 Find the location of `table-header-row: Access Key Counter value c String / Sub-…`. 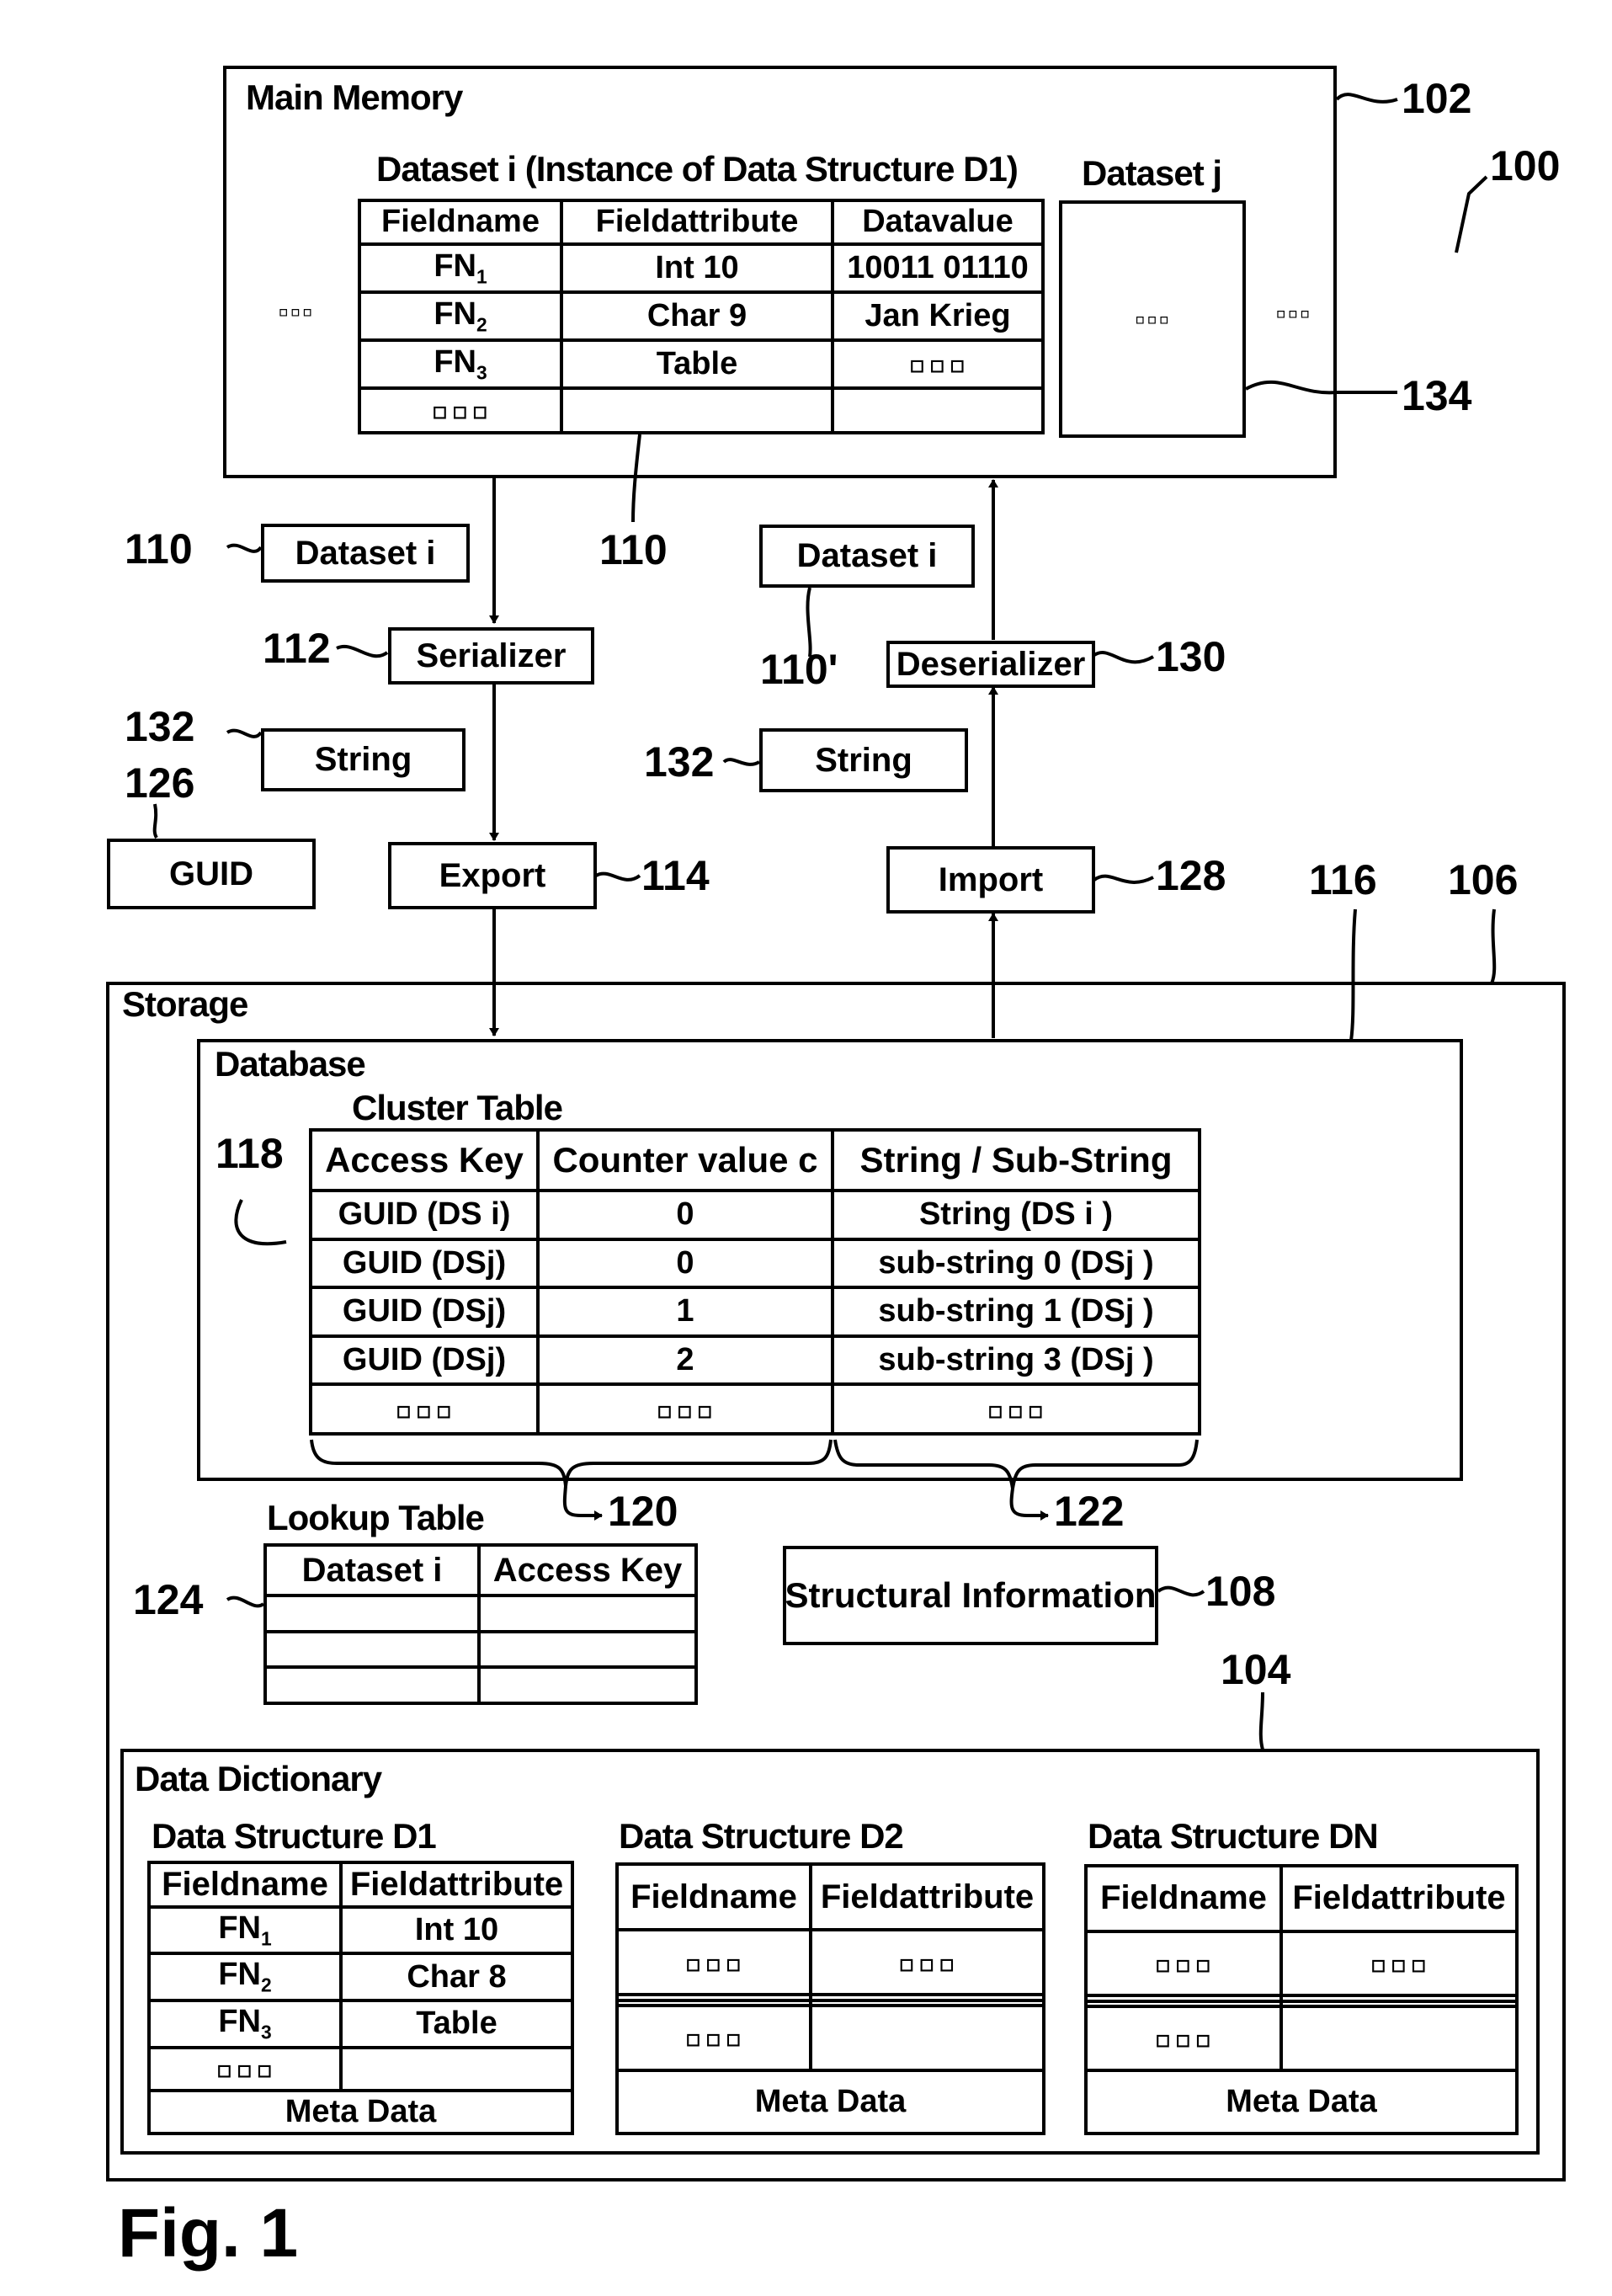

table-header-row: Access Key Counter value c String / Sub-… is located at coordinates (755, 1160).